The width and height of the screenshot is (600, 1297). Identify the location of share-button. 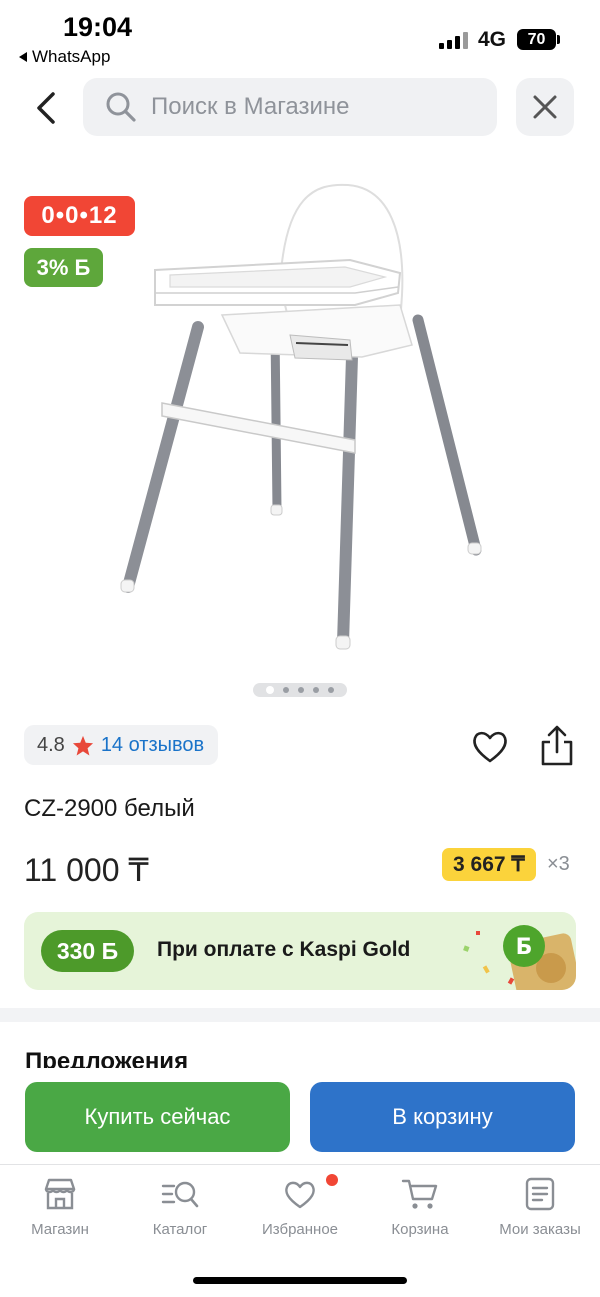
(557, 746).